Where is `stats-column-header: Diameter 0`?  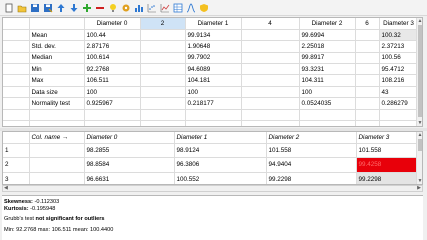
stats-column-header: Diameter 0 is located at coordinates (112, 24).